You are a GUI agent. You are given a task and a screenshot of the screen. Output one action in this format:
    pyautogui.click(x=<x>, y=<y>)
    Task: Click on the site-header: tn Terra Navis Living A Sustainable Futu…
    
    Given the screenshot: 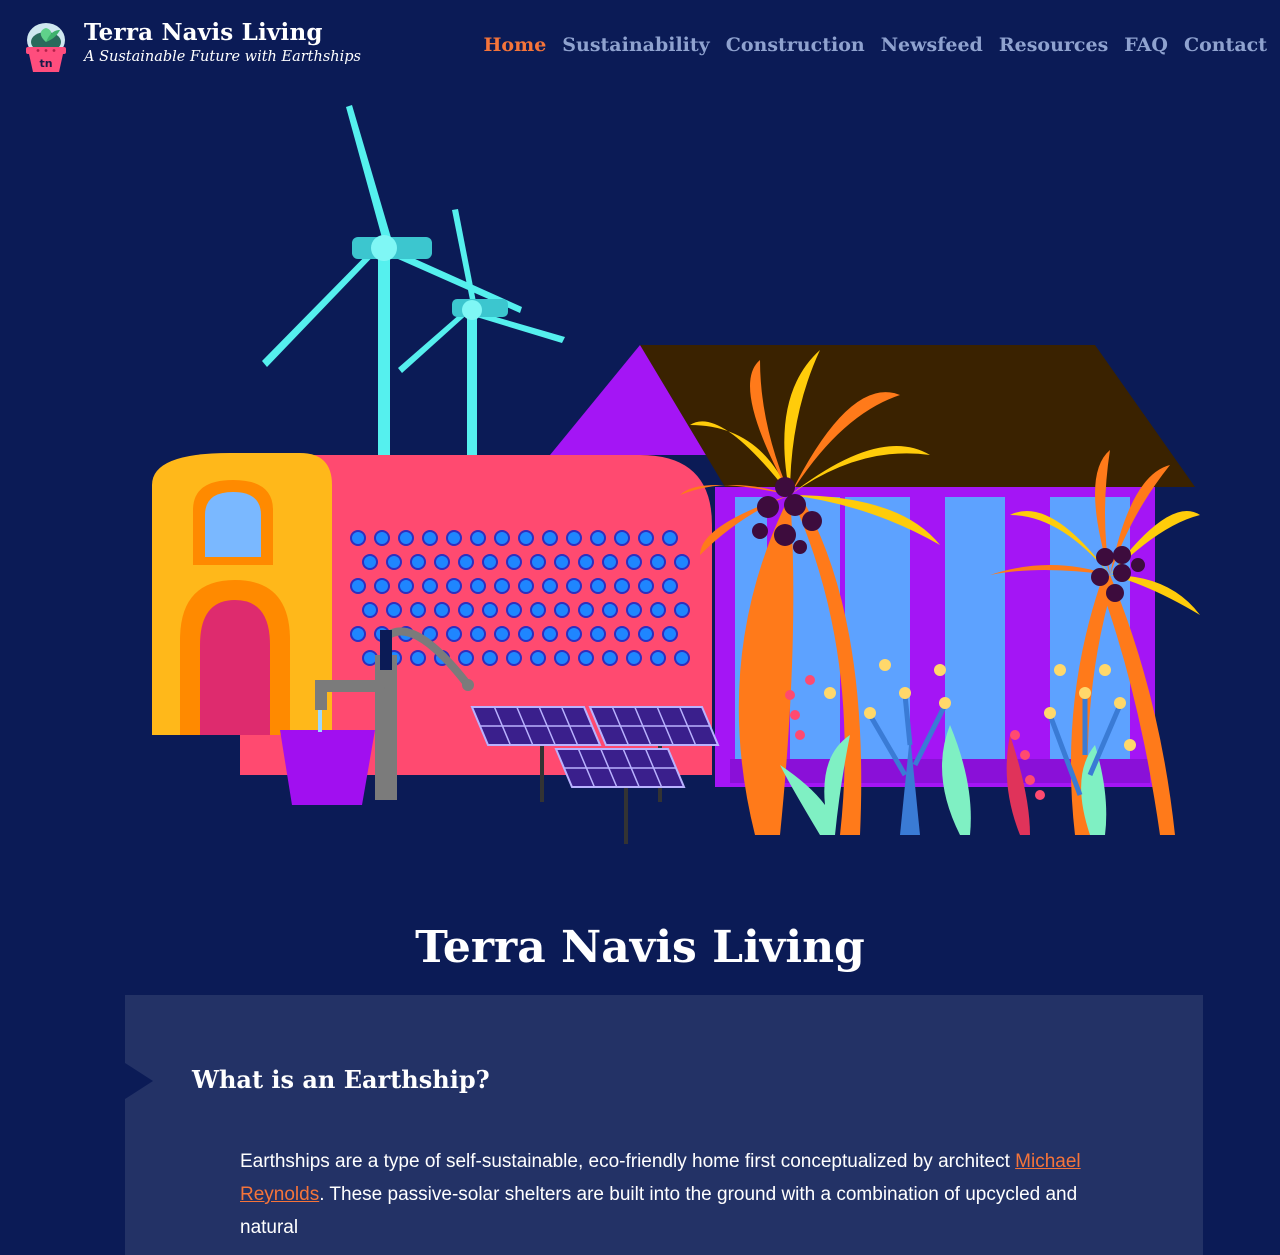 What is the action you would take?
    pyautogui.click(x=640, y=45)
    